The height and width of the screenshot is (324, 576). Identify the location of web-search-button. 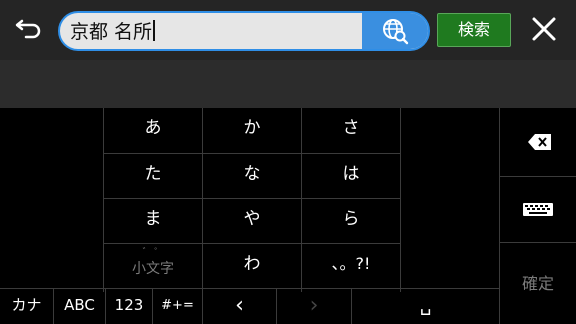
(395, 31).